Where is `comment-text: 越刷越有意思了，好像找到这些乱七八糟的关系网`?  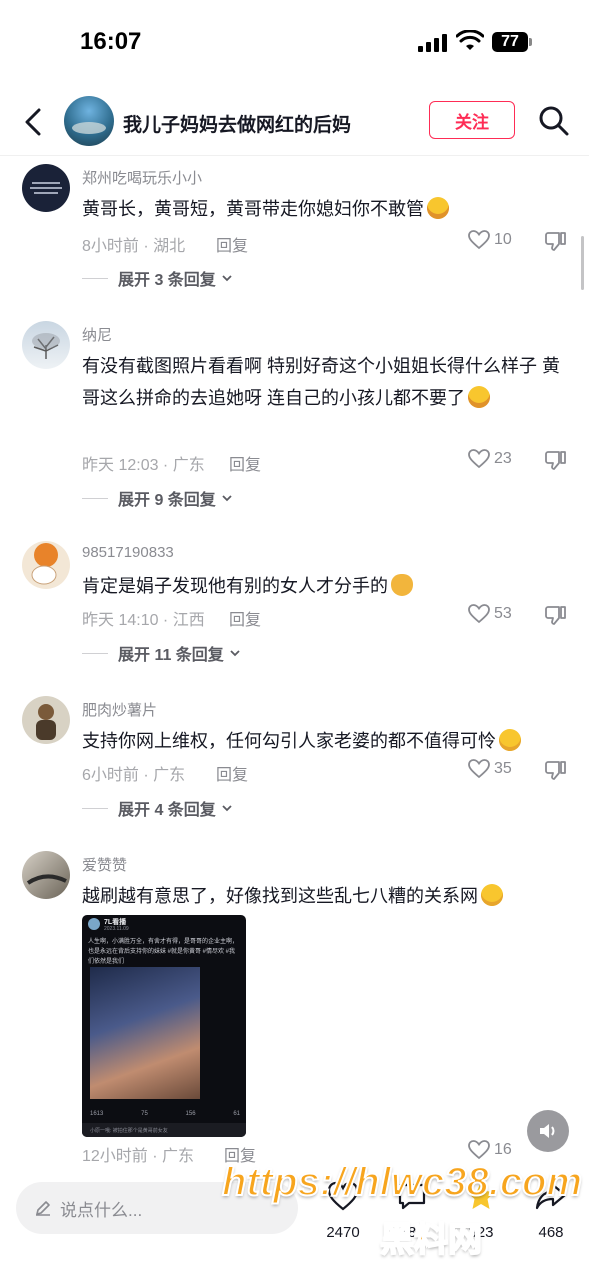
comment-text: 越刷越有意思了，好像找到这些乱七八糟的关系网 is located at coordinates (324, 896).